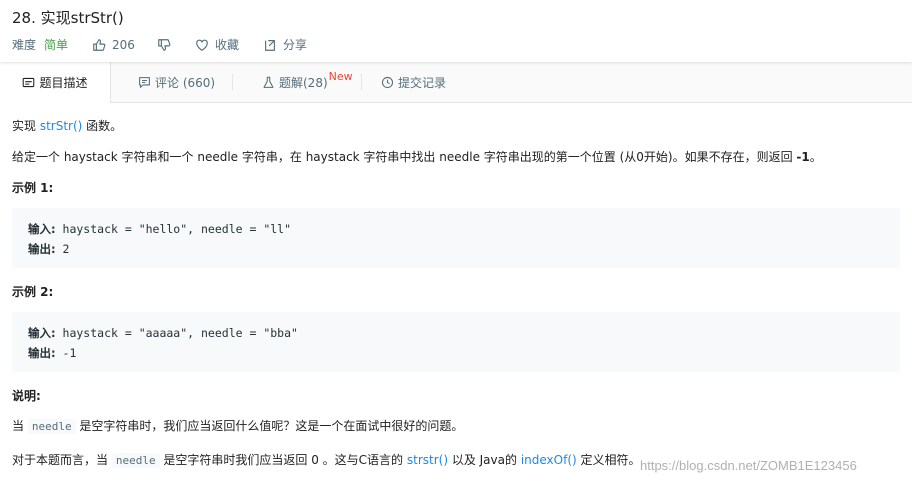 This screenshot has height=485, width=912. I want to click on problem-header: 28. 实现strStr() 难度 简单 206 收藏 分享, so click(456, 31).